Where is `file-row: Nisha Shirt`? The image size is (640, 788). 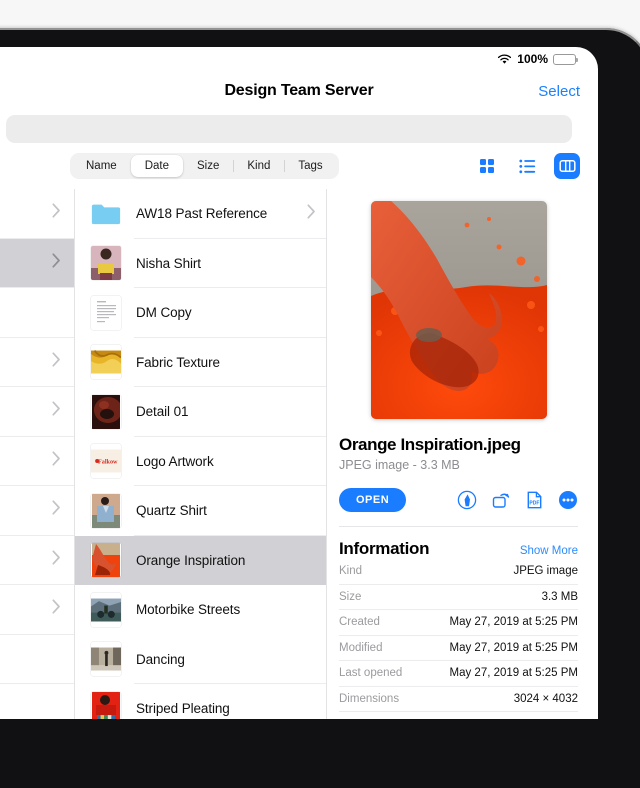
file-row: Nisha Shirt is located at coordinates (200, 263).